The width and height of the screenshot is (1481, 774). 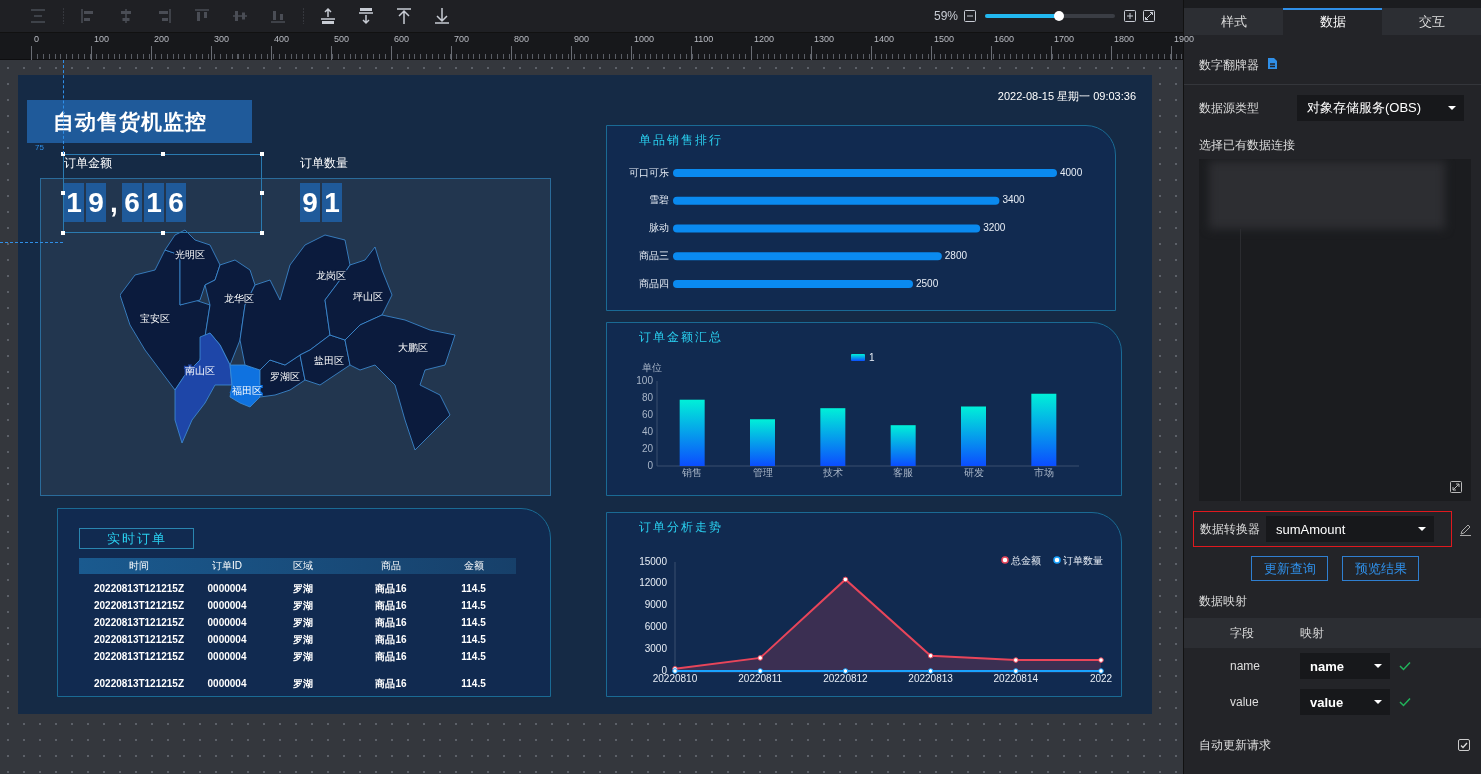 What do you see at coordinates (973, 472) in the screenshot?
I see `category-label: 研发` at bounding box center [973, 472].